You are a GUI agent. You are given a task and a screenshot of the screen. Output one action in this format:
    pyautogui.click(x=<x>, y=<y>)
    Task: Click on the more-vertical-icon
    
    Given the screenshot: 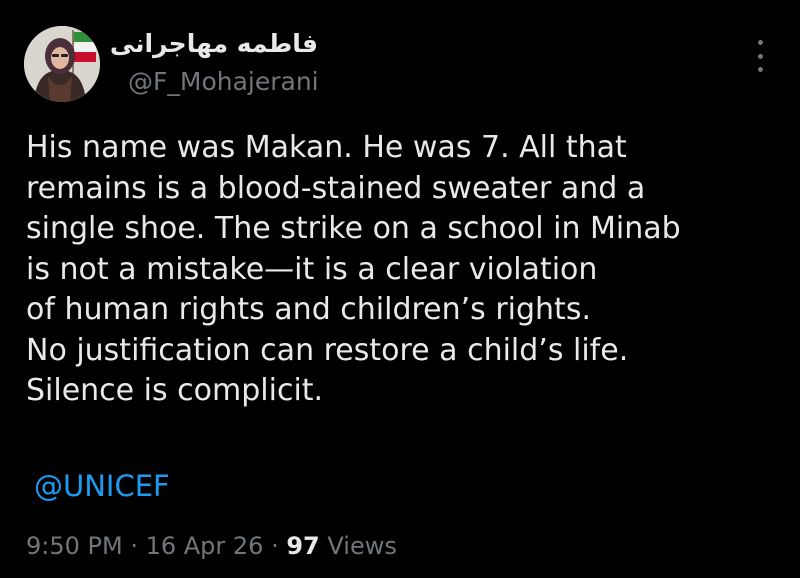 What is the action you would take?
    pyautogui.click(x=760, y=56)
    